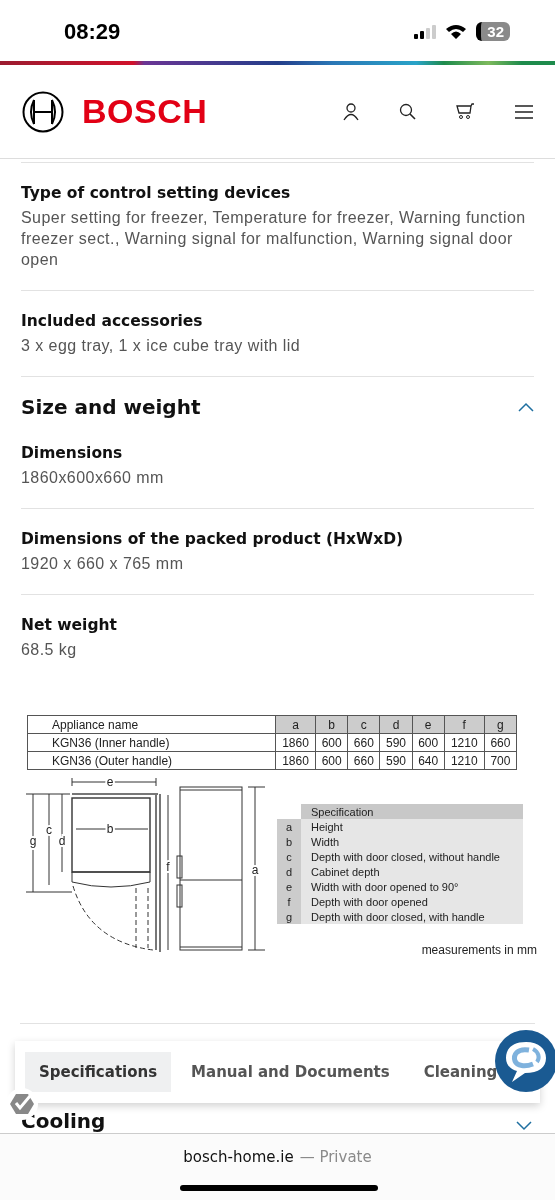 The image size is (555, 1200). What do you see at coordinates (151, 760) in the screenshot?
I see `table-cell: KGN36 (Outer handle)` at bounding box center [151, 760].